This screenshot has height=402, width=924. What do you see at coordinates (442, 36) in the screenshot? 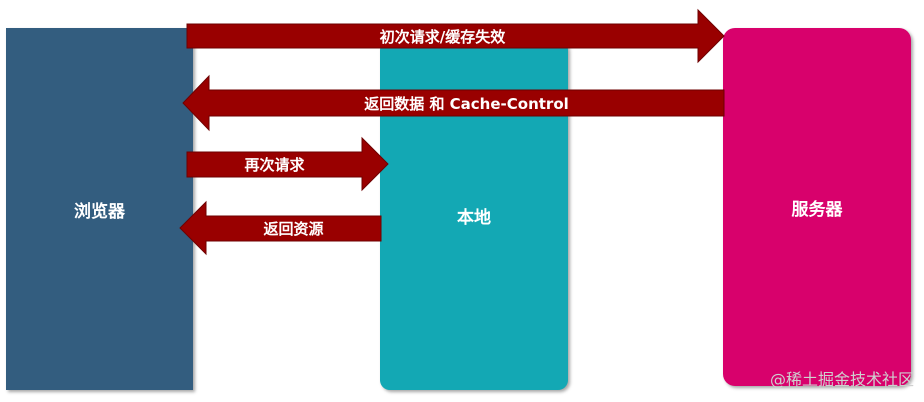
I see `arrow-first-request-label: 初次请求/缓存失效` at bounding box center [442, 36].